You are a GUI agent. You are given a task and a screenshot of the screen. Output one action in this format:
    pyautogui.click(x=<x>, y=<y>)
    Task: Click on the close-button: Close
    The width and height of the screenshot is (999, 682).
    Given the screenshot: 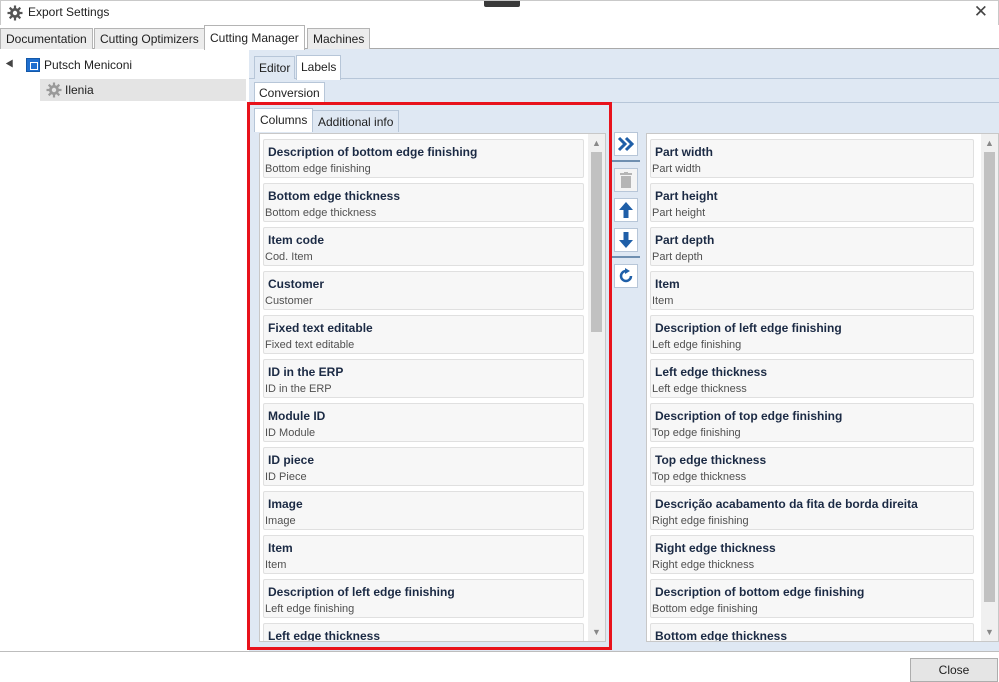 What is the action you would take?
    pyautogui.click(x=954, y=670)
    